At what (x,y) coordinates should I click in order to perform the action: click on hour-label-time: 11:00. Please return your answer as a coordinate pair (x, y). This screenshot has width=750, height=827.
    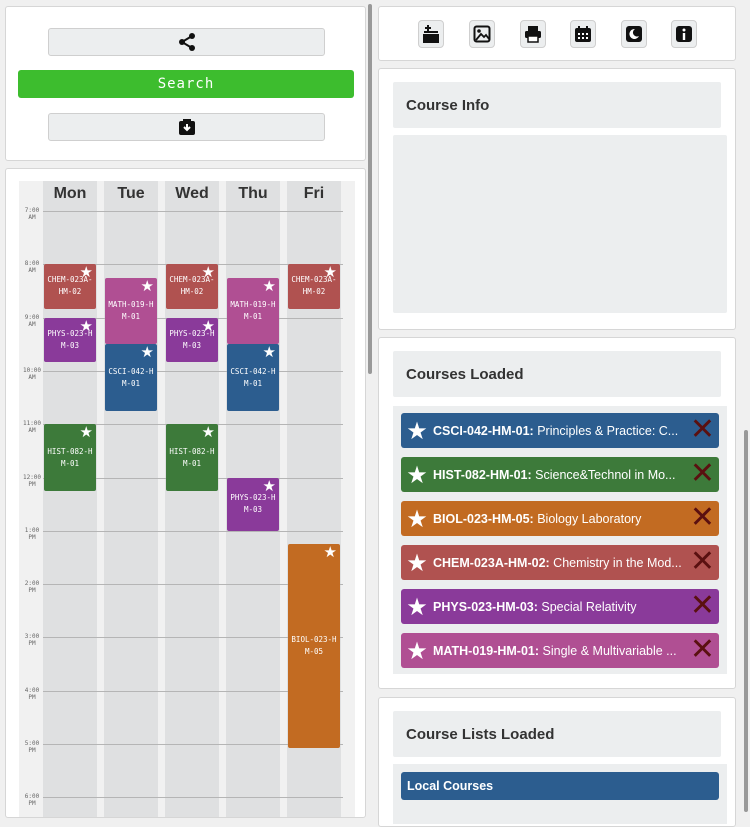
    Looking at the image, I should click on (32, 424).